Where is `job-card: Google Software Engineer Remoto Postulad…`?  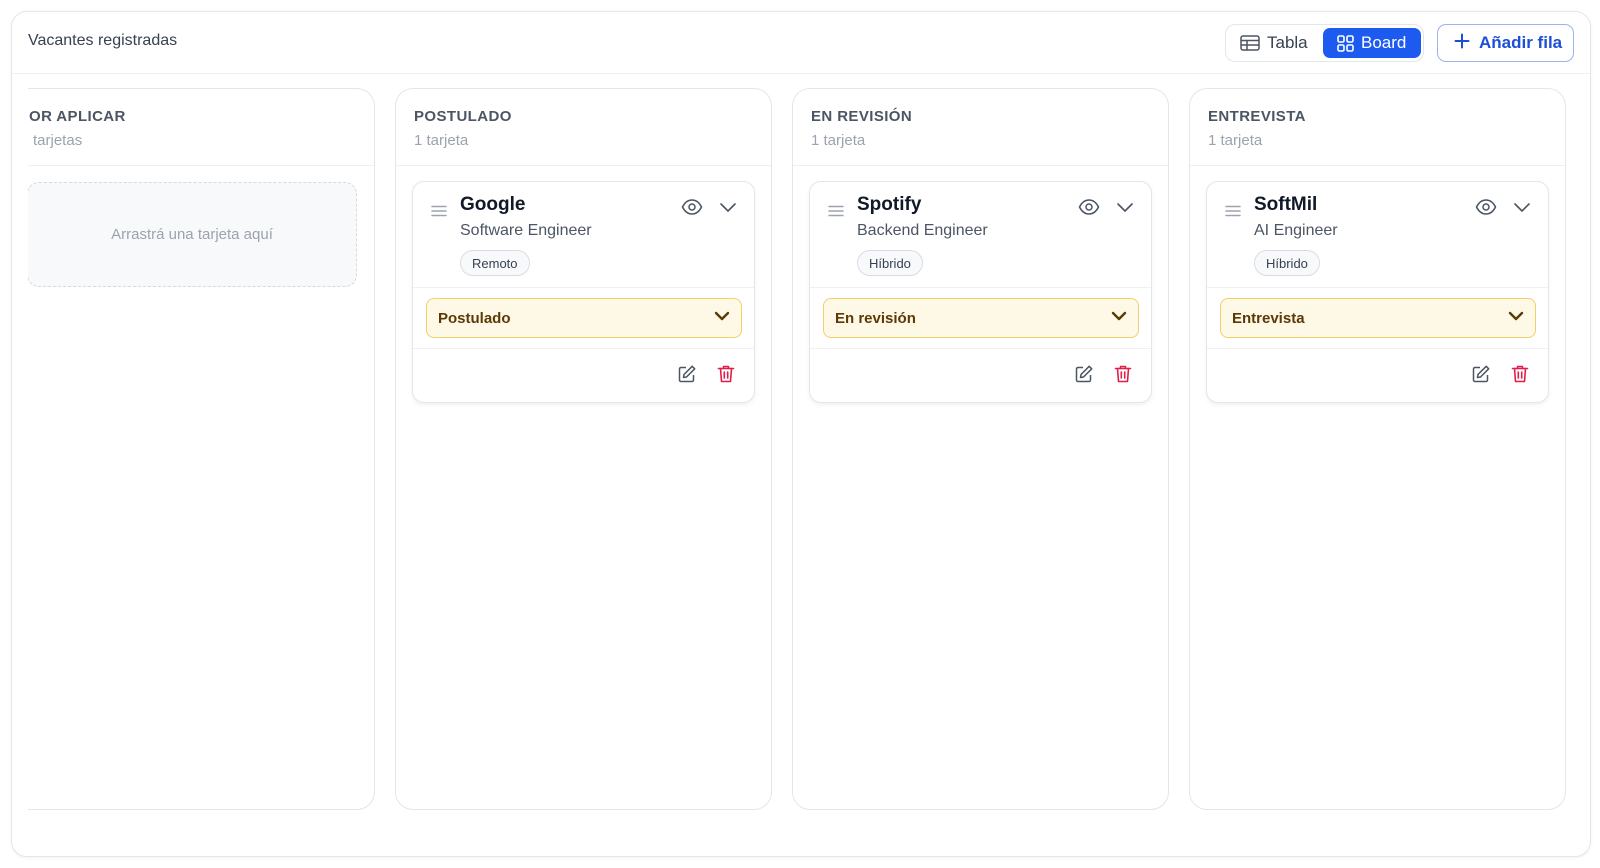 job-card: Google Software Engineer Remoto Postulad… is located at coordinates (583, 292).